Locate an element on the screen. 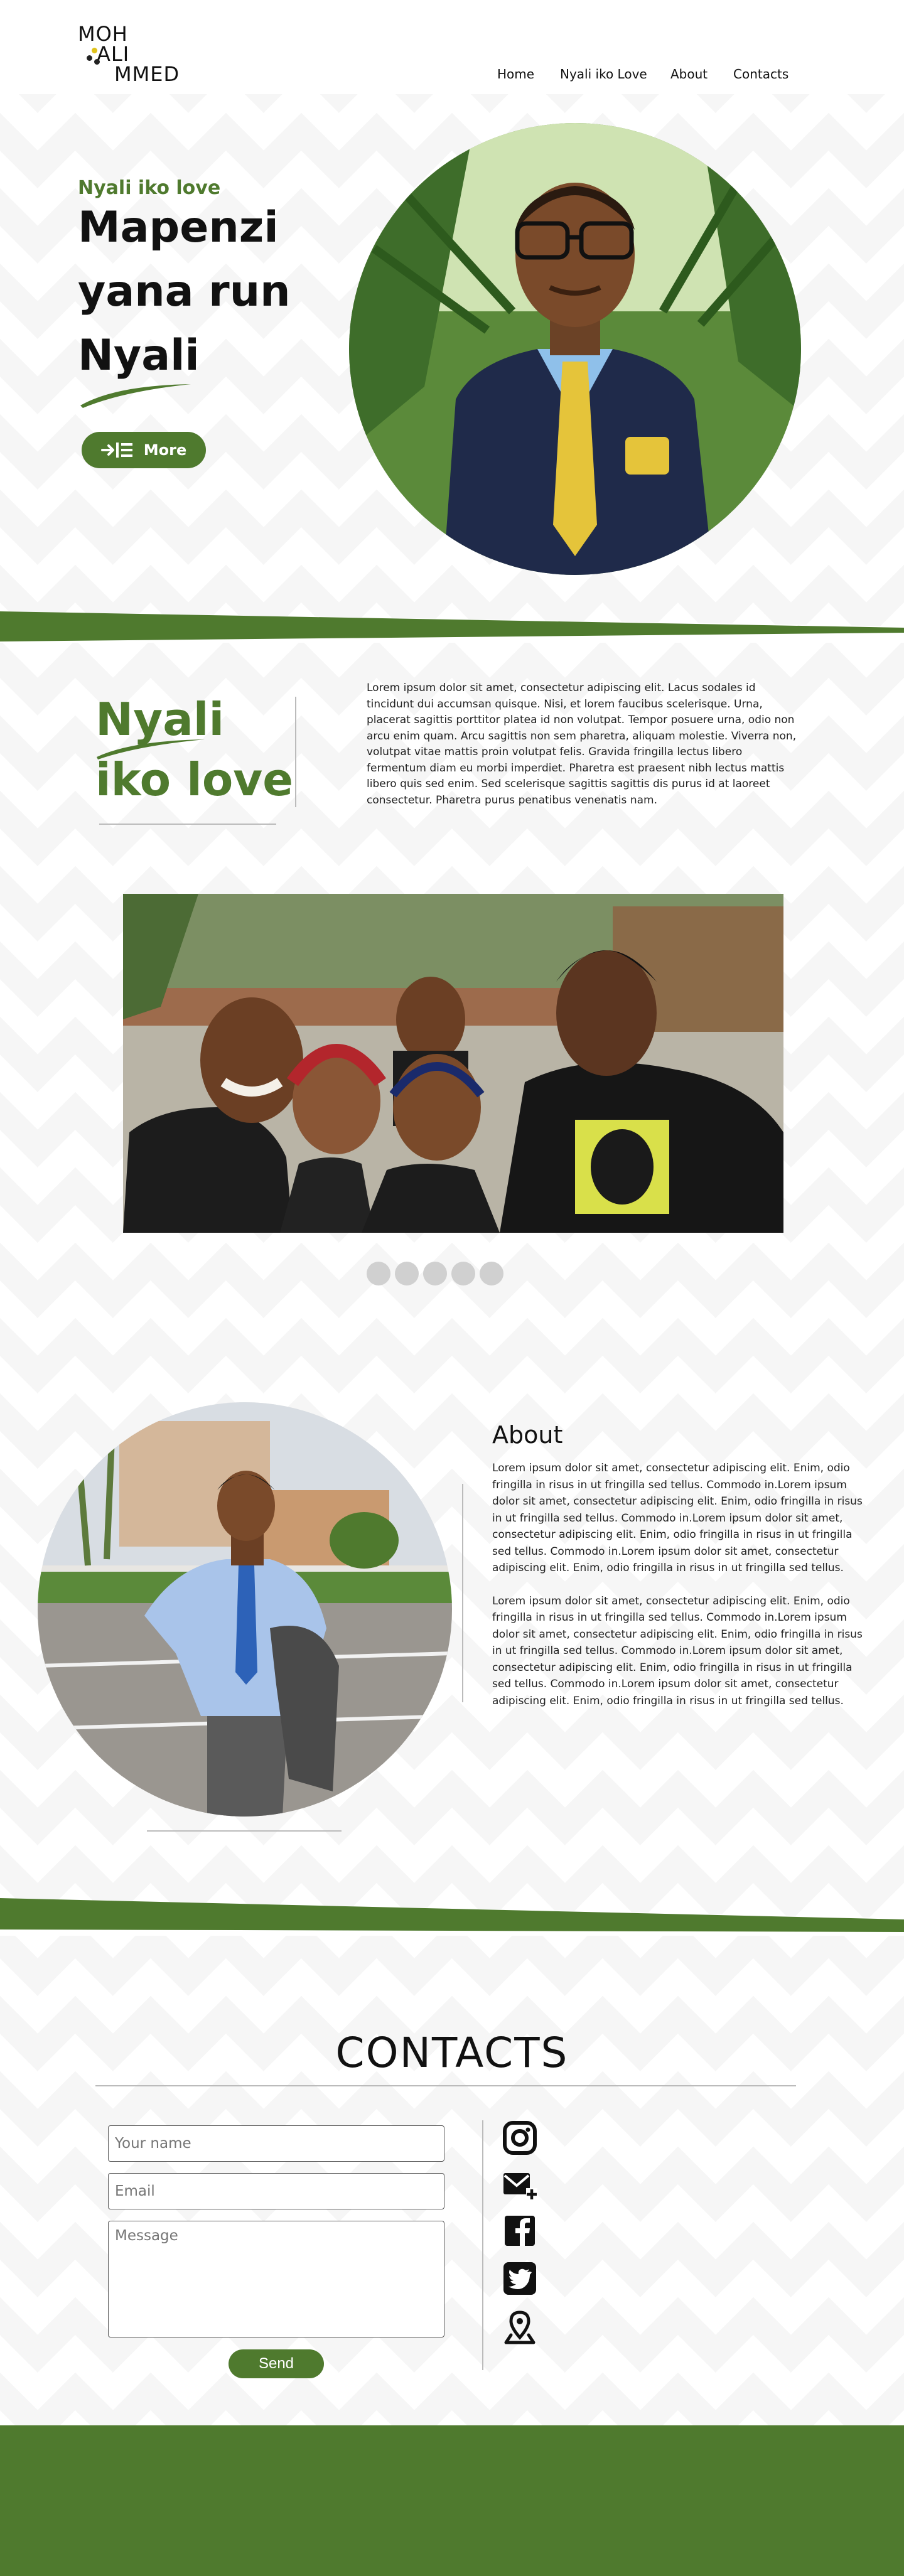  hero-title-line: yana run is located at coordinates (185, 291).